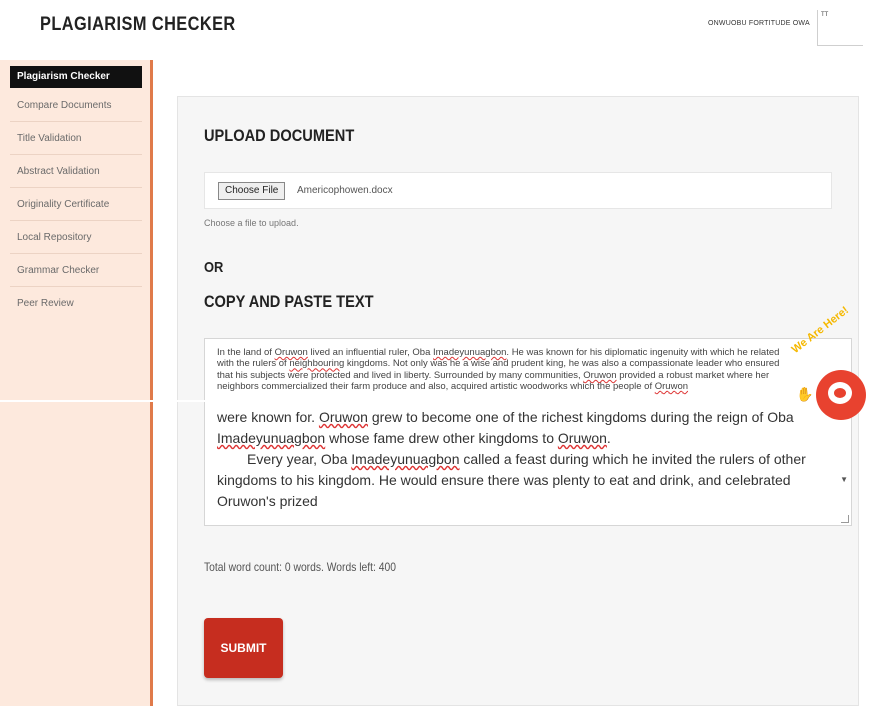  Describe the element at coordinates (844, 479) in the screenshot. I see `scroll-down-arrow-icon: ▼` at that location.